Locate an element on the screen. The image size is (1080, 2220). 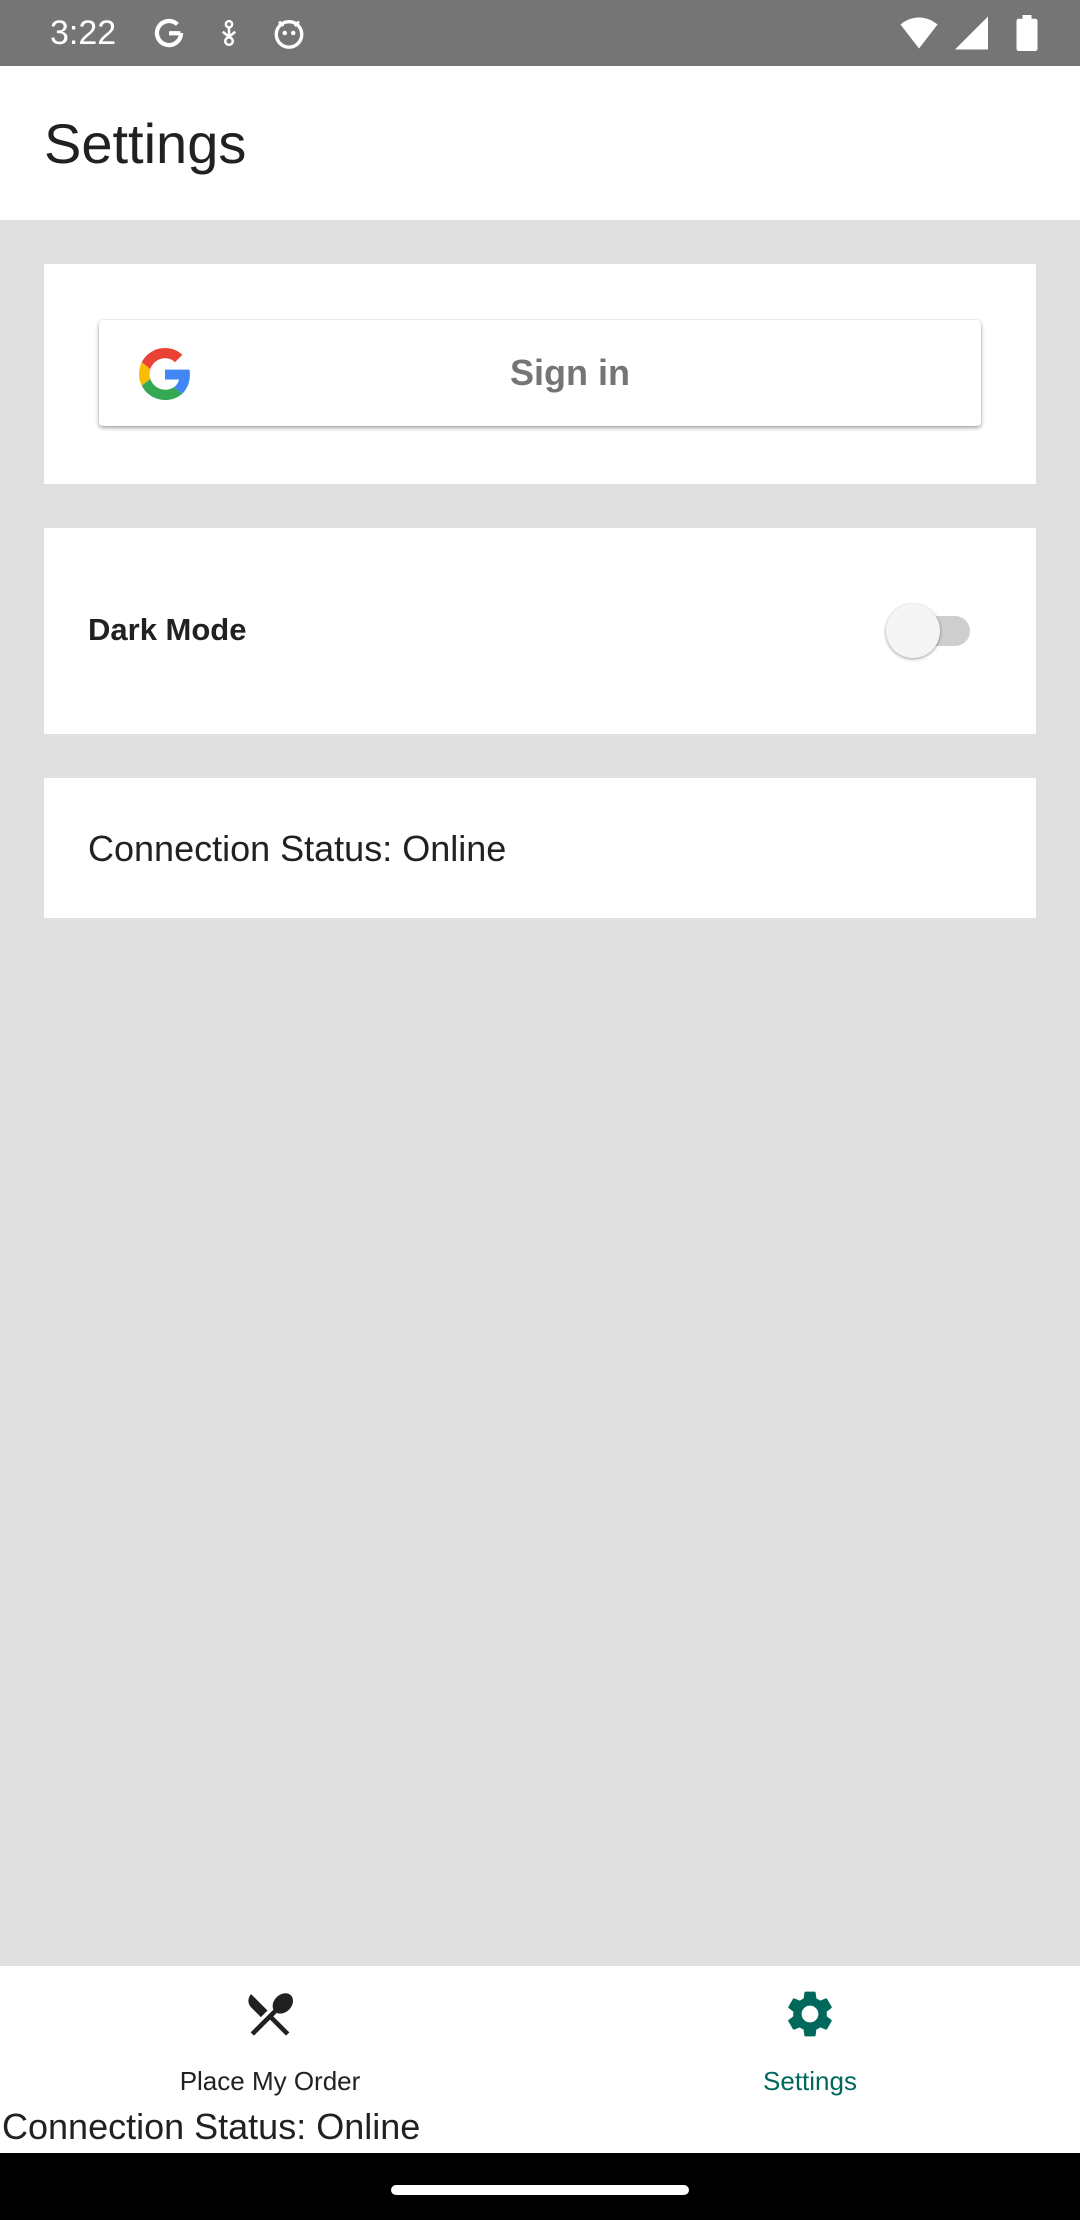
nav-label-settings: Settings is located at coordinates (810, 2081).